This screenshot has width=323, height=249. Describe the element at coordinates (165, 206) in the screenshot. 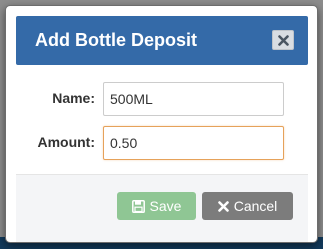

I see `save-label: Save` at that location.